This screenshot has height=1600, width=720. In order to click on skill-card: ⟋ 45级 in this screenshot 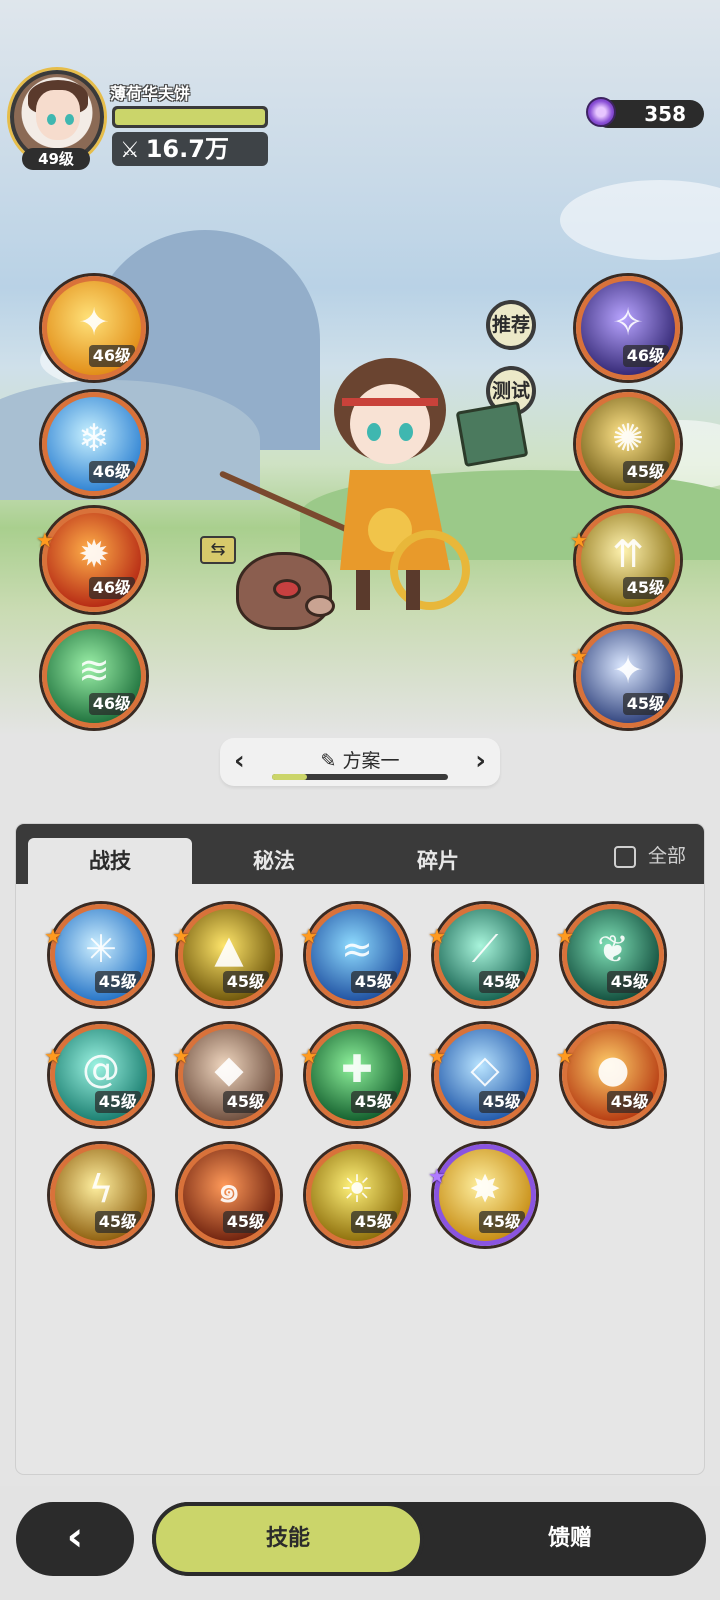, I will do `click(485, 955)`.